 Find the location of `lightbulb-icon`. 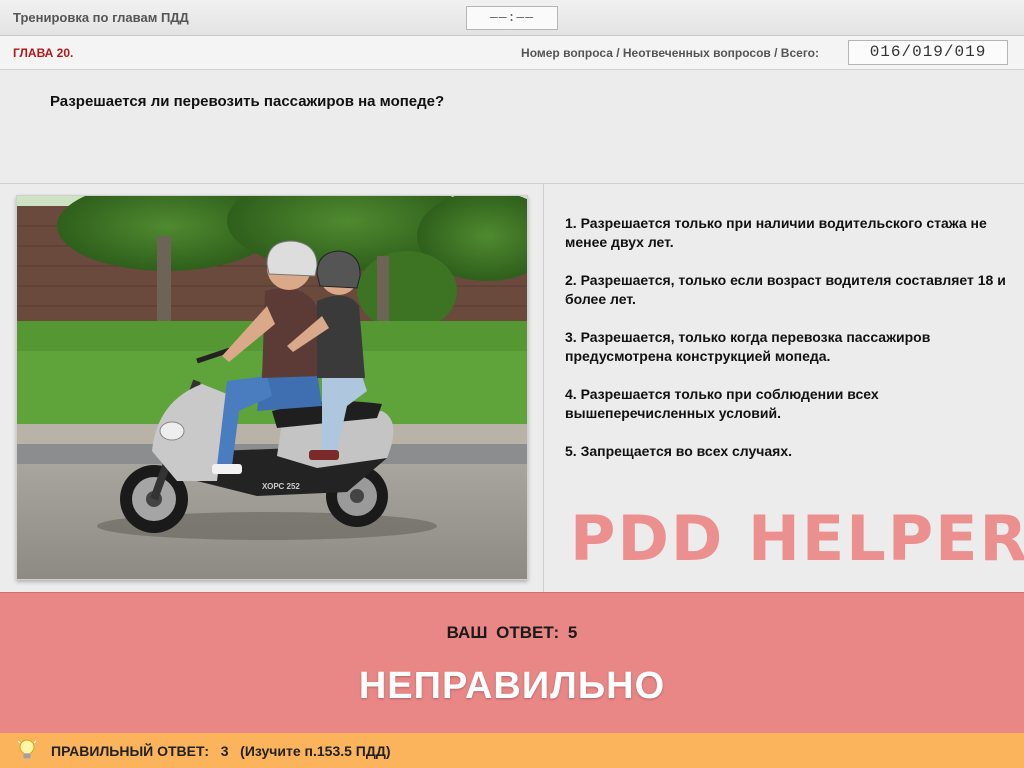

lightbulb-icon is located at coordinates (27, 753).